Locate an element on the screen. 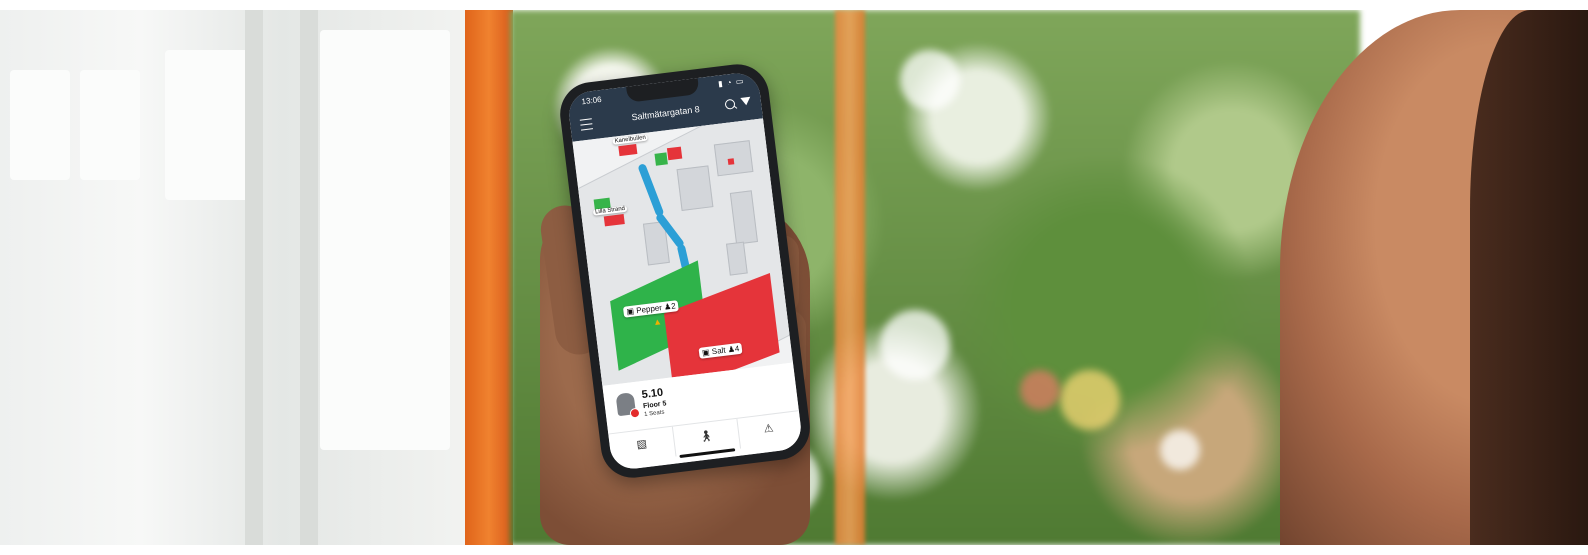 This screenshot has height=555, width=1588. status-time: 13:06 is located at coordinates (592, 100).